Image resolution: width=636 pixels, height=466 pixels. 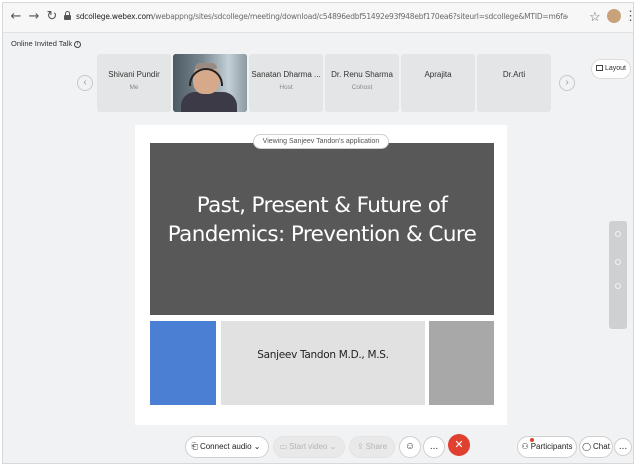 I want to click on audio-icon: ⎗, so click(x=194, y=446).